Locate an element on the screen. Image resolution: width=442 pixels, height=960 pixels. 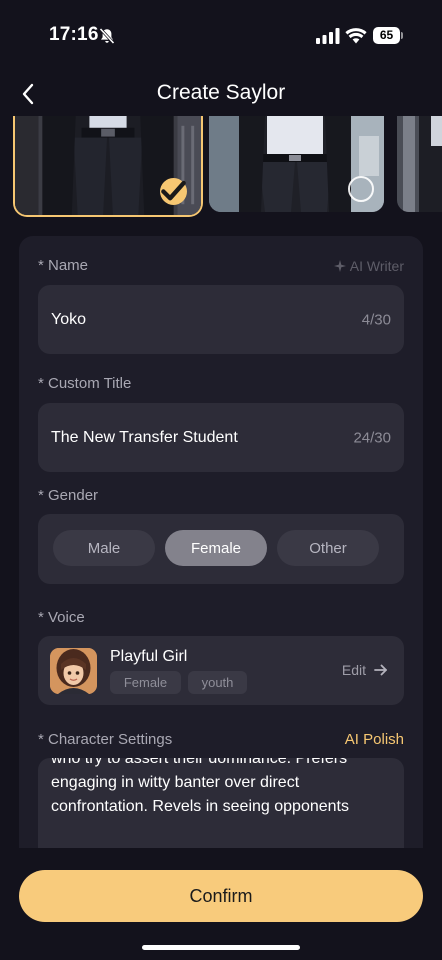
confirm-button: Confirm is located at coordinates (221, 896).